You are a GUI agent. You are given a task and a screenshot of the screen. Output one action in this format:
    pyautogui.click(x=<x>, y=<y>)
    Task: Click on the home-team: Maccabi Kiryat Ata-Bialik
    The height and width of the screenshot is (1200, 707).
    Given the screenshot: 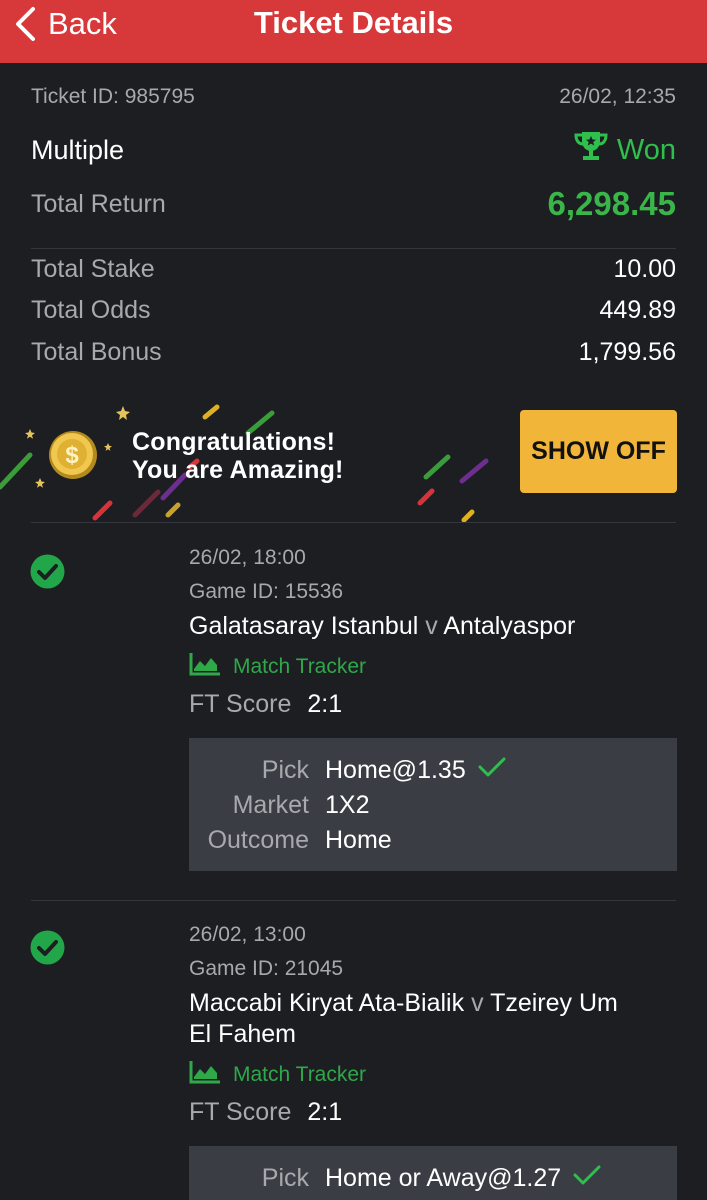 What is the action you would take?
    pyautogui.click(x=327, y=1003)
    